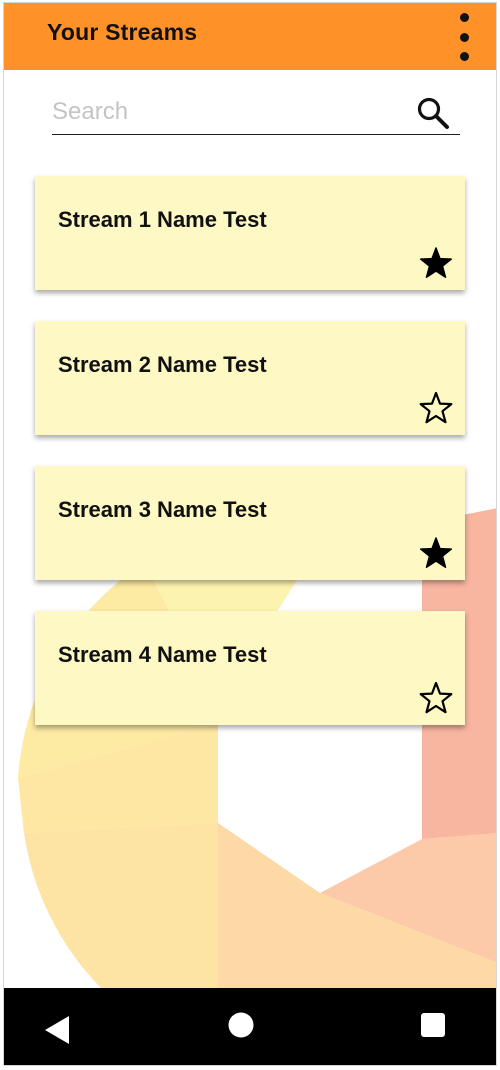 This screenshot has width=500, height=1070. I want to click on stream-card: Stream 2 Name Test, so click(250, 378).